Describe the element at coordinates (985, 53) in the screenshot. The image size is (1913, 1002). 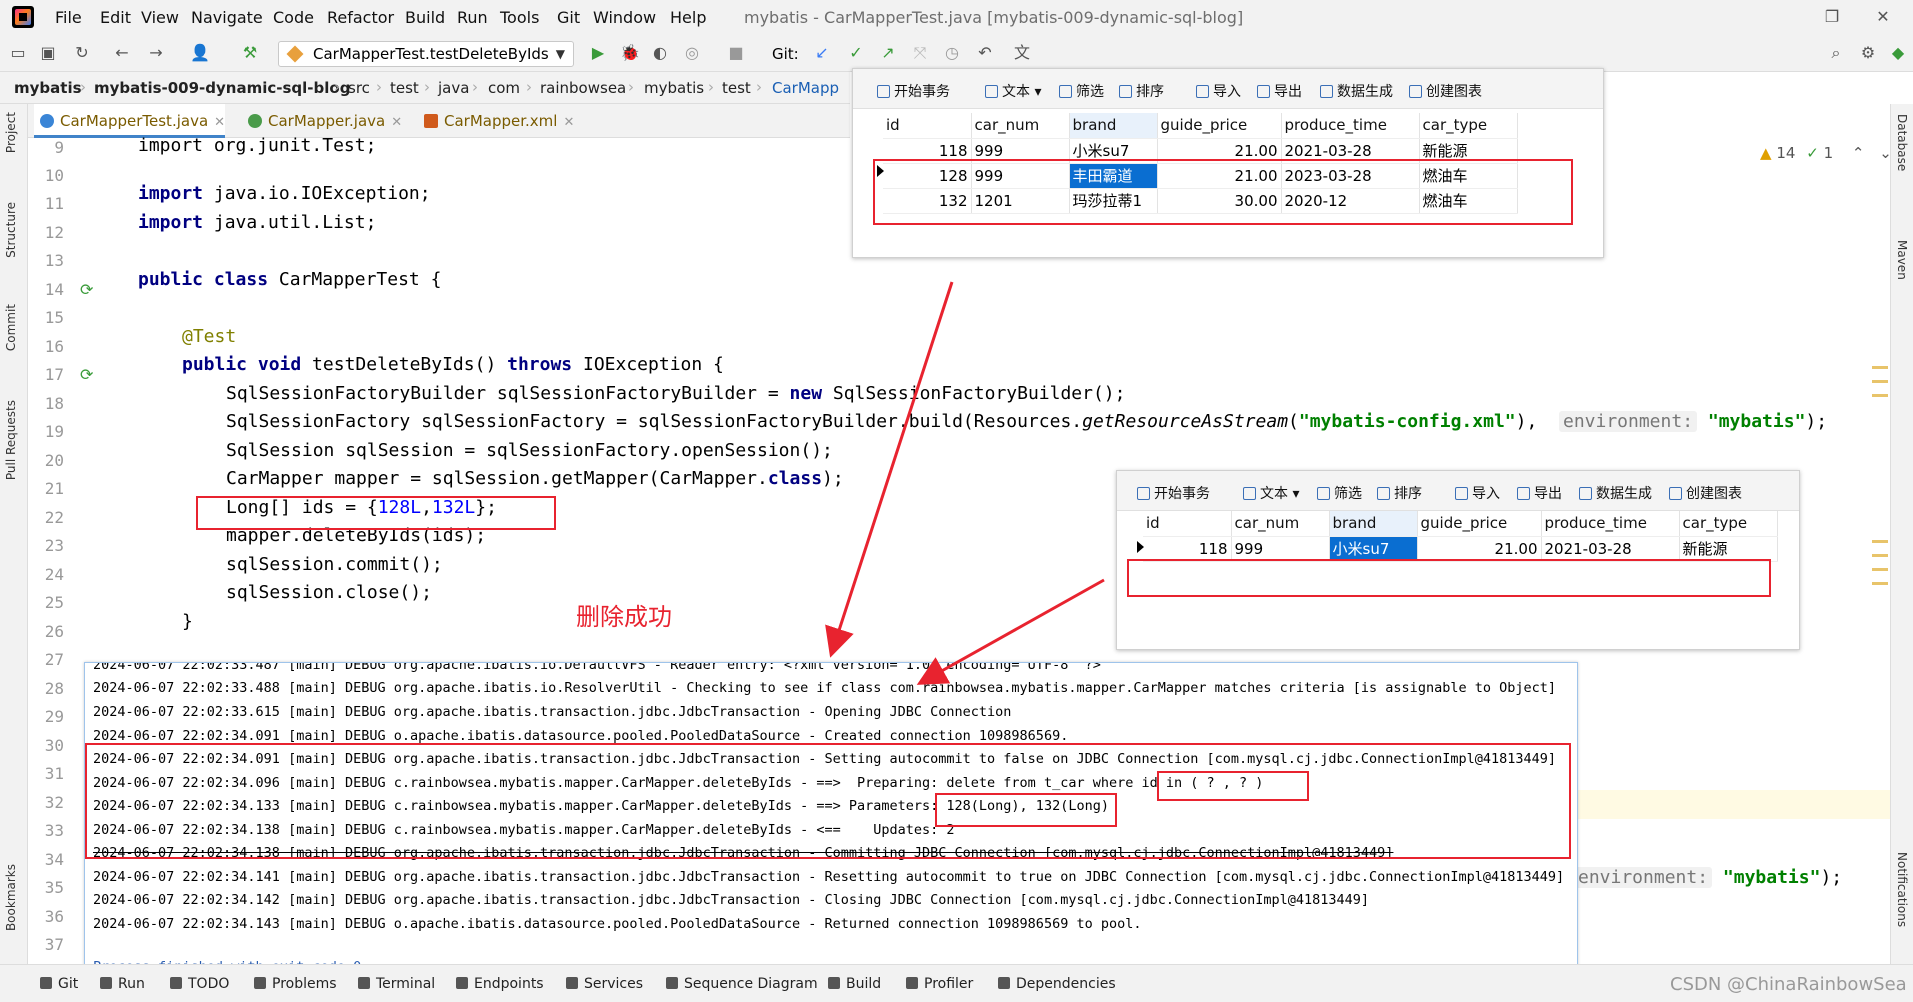
I see `rollback-icon: ↶` at that location.